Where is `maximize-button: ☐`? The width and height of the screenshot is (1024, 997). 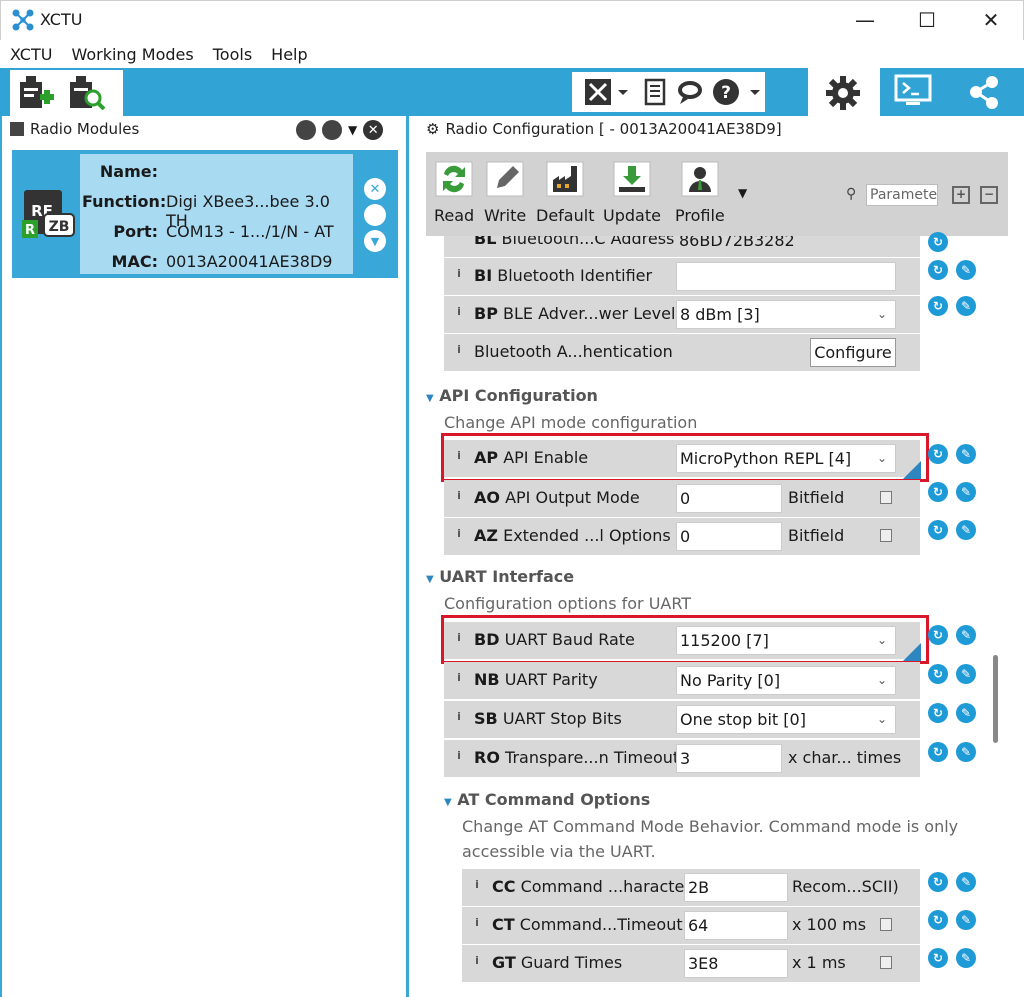 maximize-button: ☐ is located at coordinates (927, 20).